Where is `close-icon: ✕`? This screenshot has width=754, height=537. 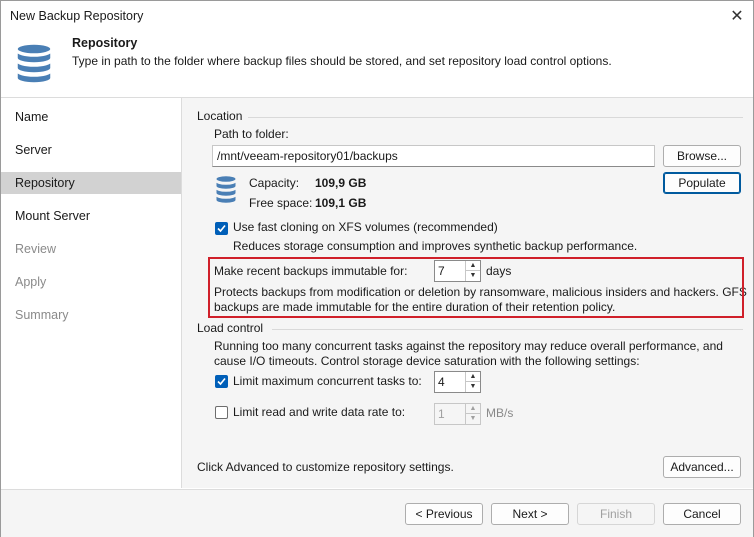 close-icon: ✕ is located at coordinates (737, 17).